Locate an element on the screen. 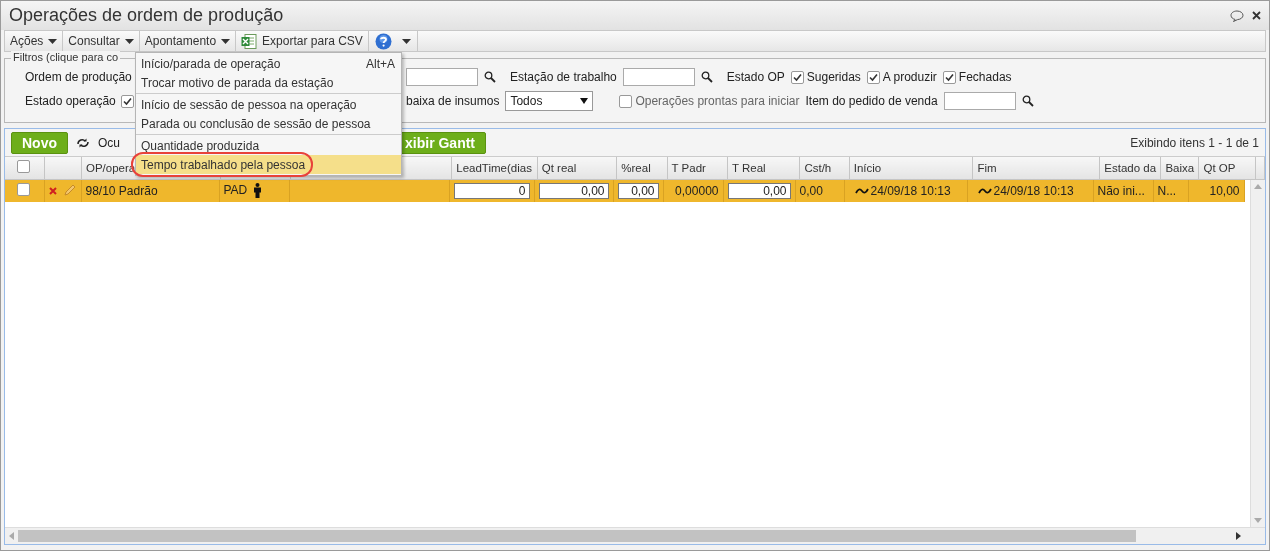  column-header: Fim is located at coordinates (1036, 168).